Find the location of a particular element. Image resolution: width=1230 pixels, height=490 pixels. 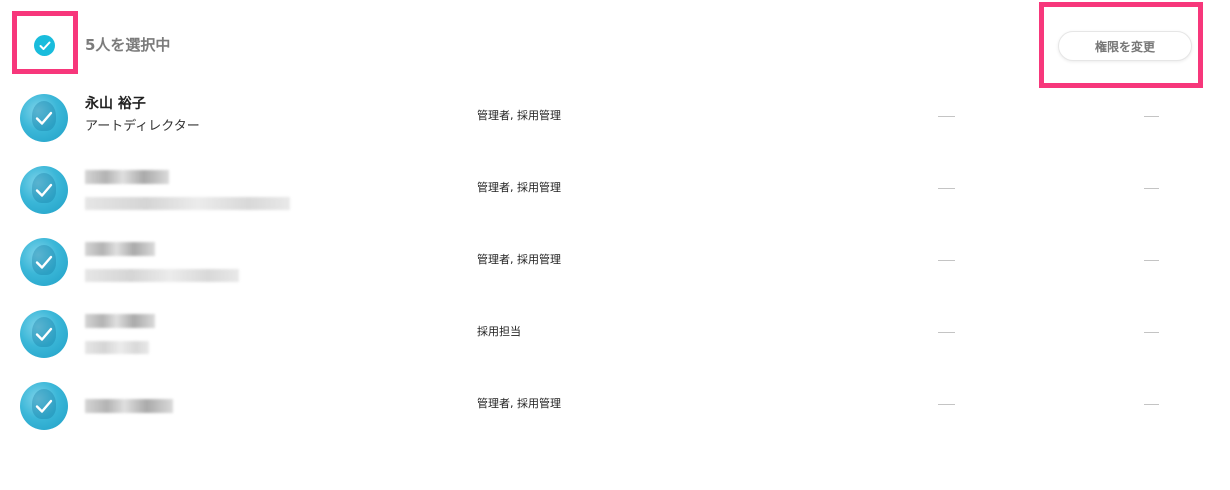

select-all-checkbox is located at coordinates (44, 45).